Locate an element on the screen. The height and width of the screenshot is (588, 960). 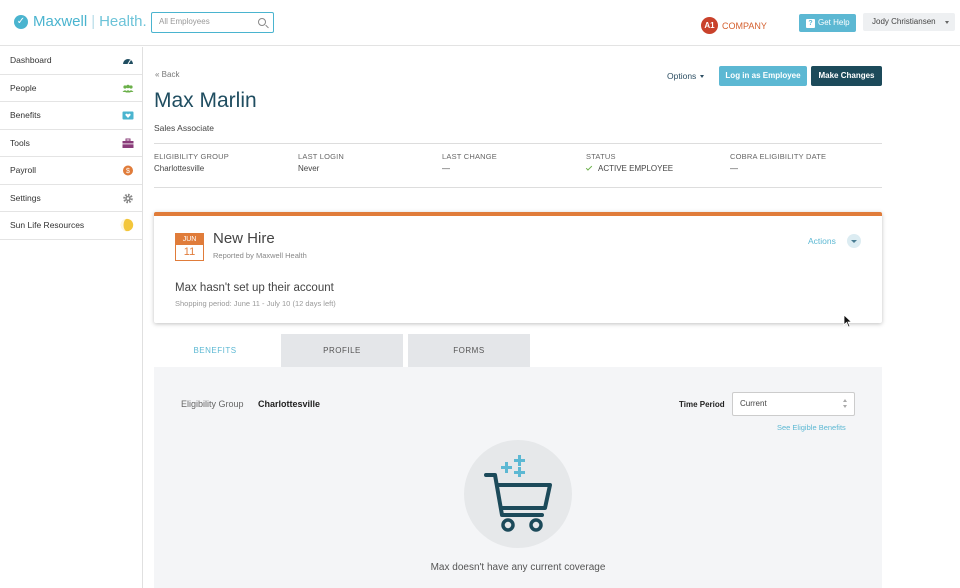
question-icon: ? is located at coordinates (810, 23).